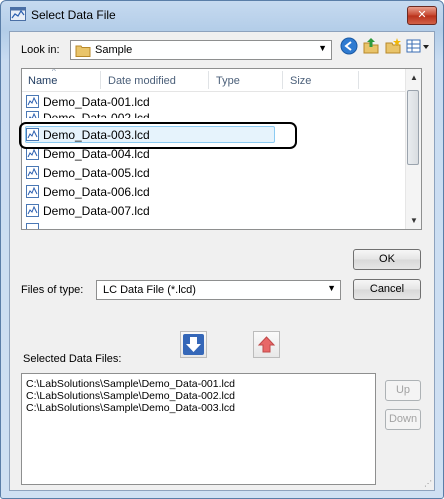  I want to click on remove-from-selection-button, so click(266, 344).